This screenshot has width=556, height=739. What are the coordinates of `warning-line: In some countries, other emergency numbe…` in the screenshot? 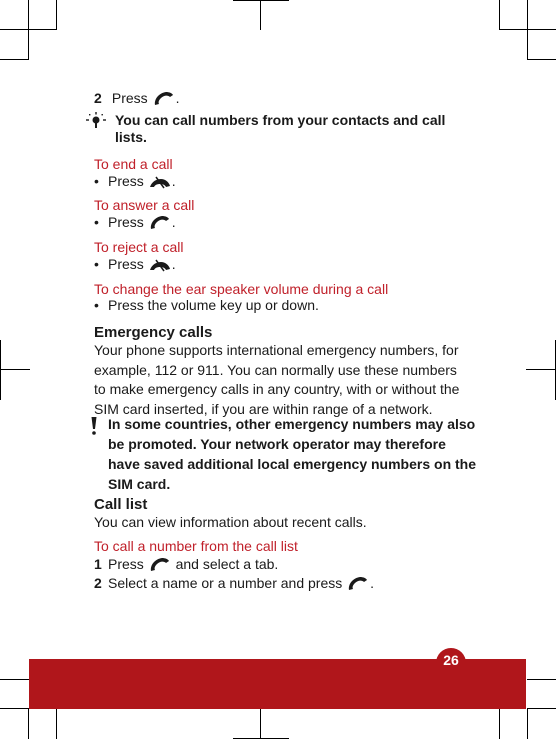 It's located at (292, 424).